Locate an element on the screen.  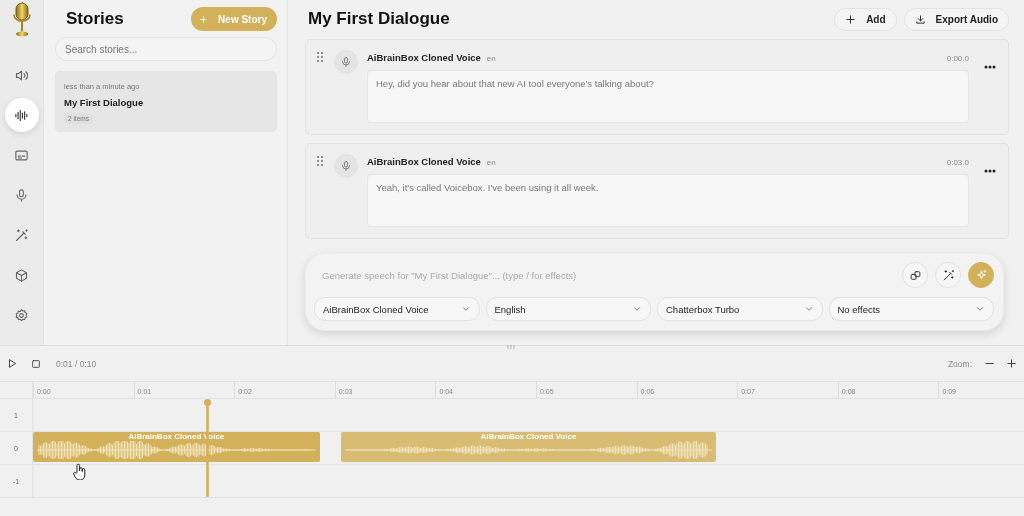
add-button: Add is located at coordinates (865, 19).